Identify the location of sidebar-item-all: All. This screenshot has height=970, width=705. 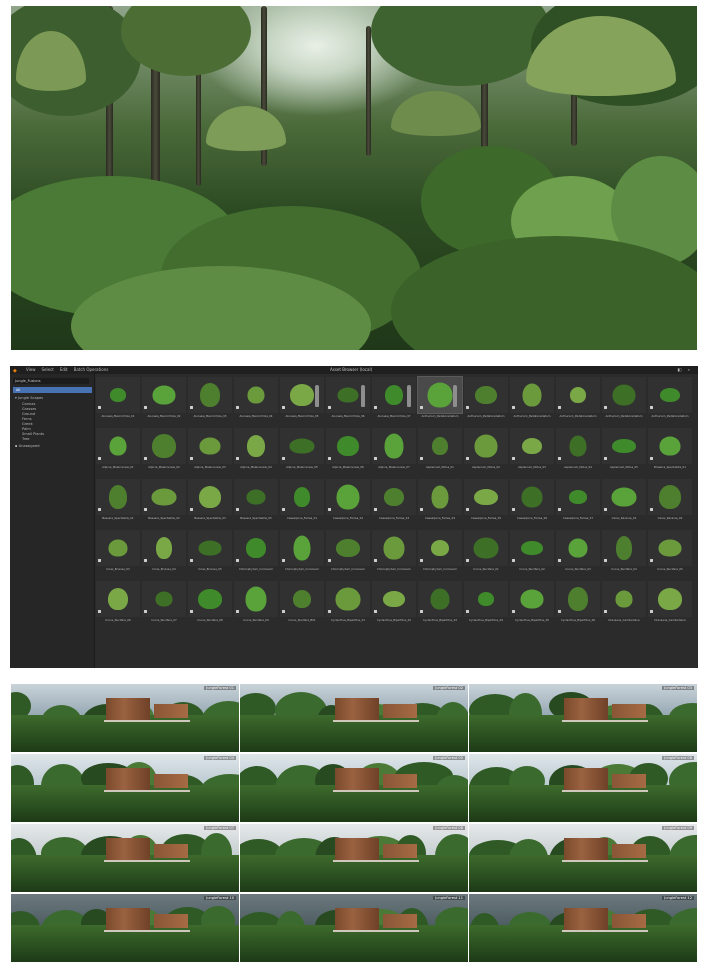
(52, 390).